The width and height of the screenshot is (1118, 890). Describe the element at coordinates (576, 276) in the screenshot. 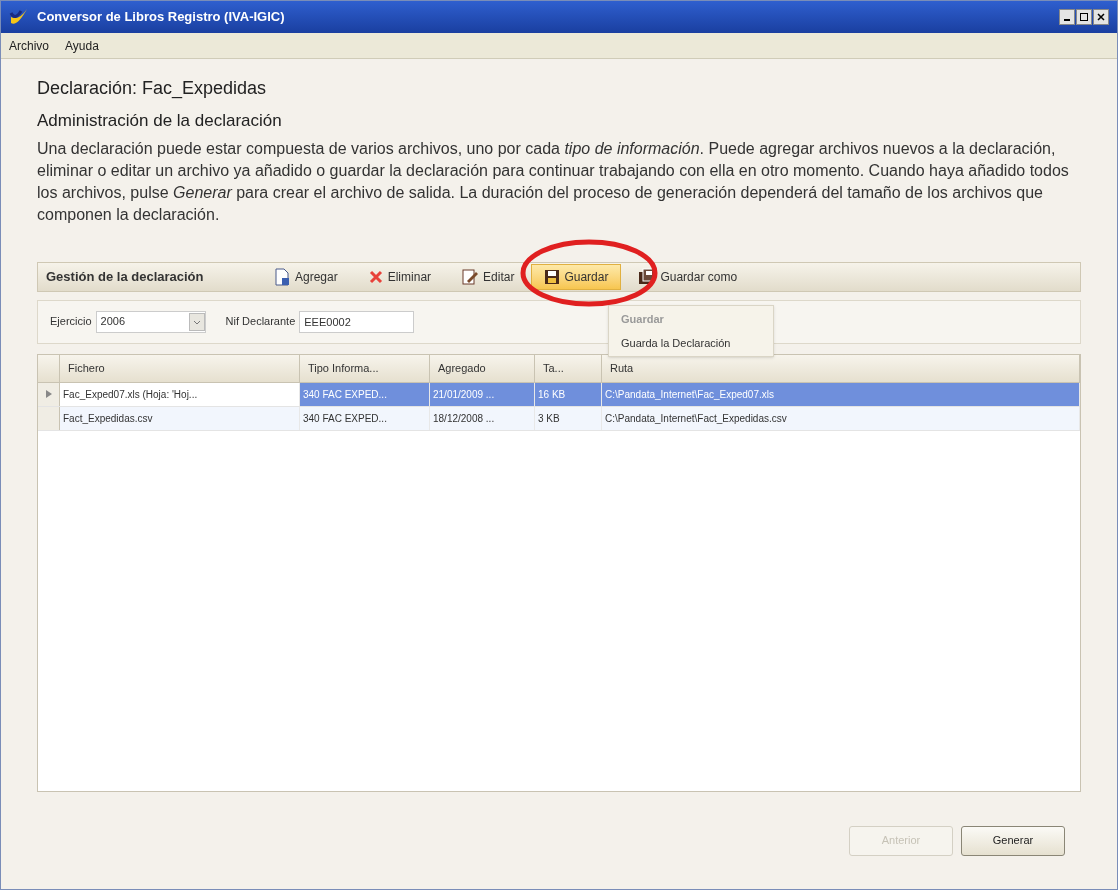

I see `toolbar-button: Guardar` at that location.